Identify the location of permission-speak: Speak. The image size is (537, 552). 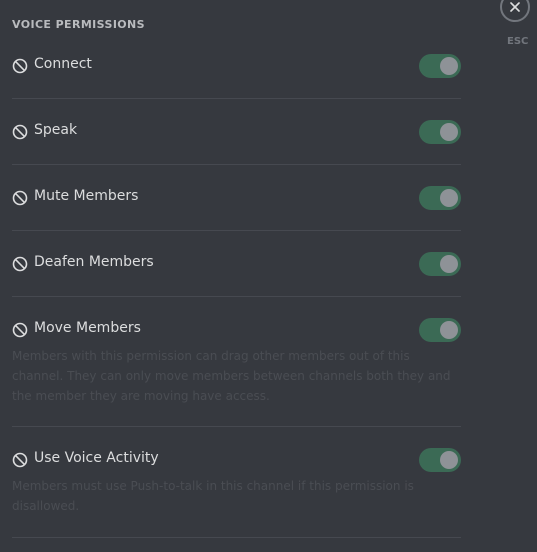
(236, 132).